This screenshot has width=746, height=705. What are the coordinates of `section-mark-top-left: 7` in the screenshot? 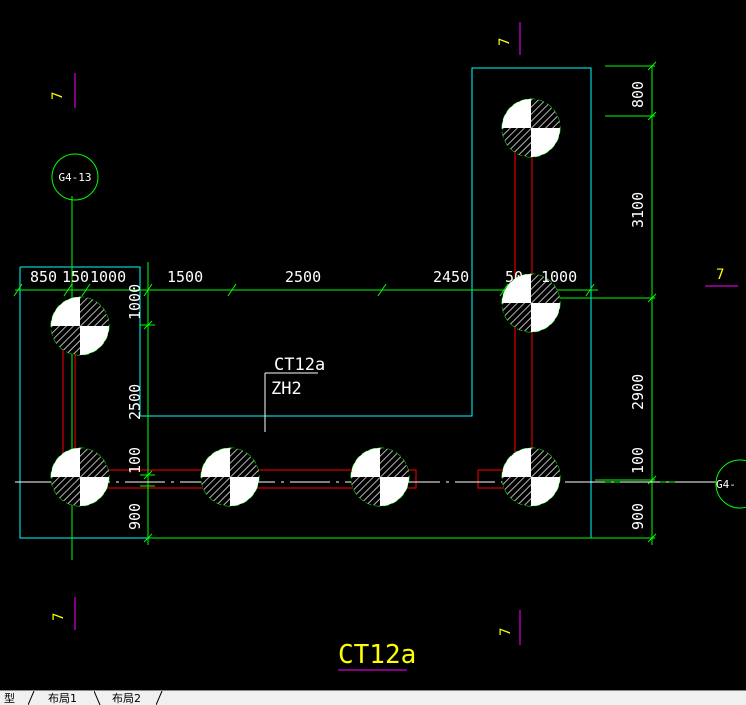 It's located at (63, 90).